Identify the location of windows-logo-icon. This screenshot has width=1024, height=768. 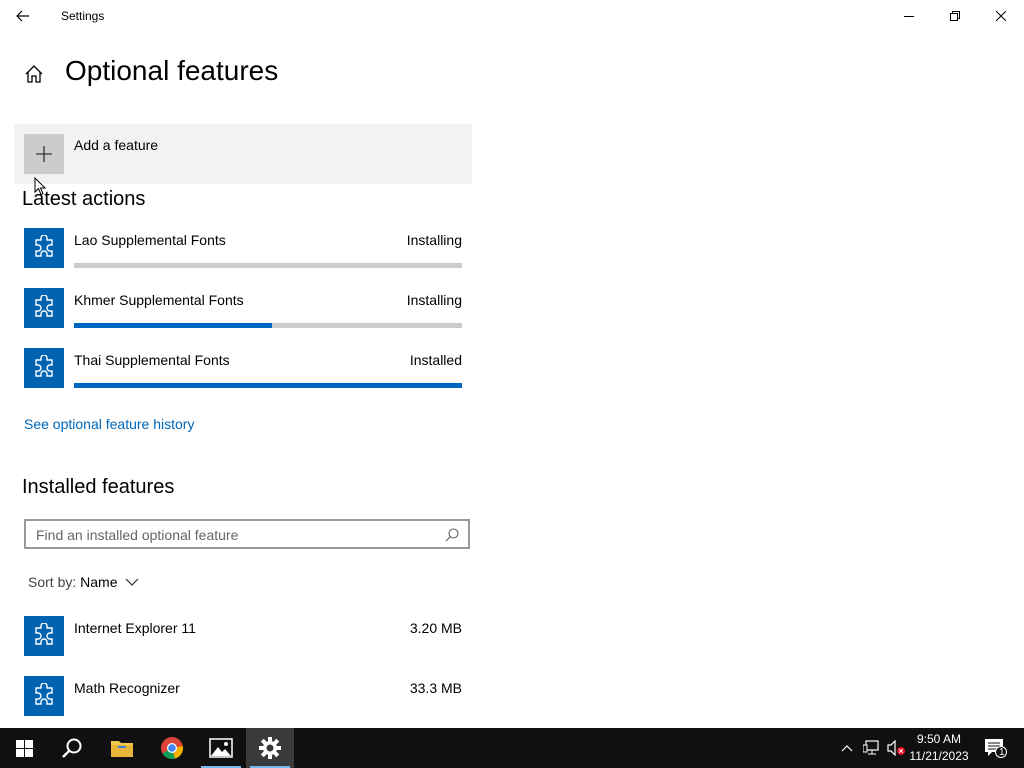
(24, 748).